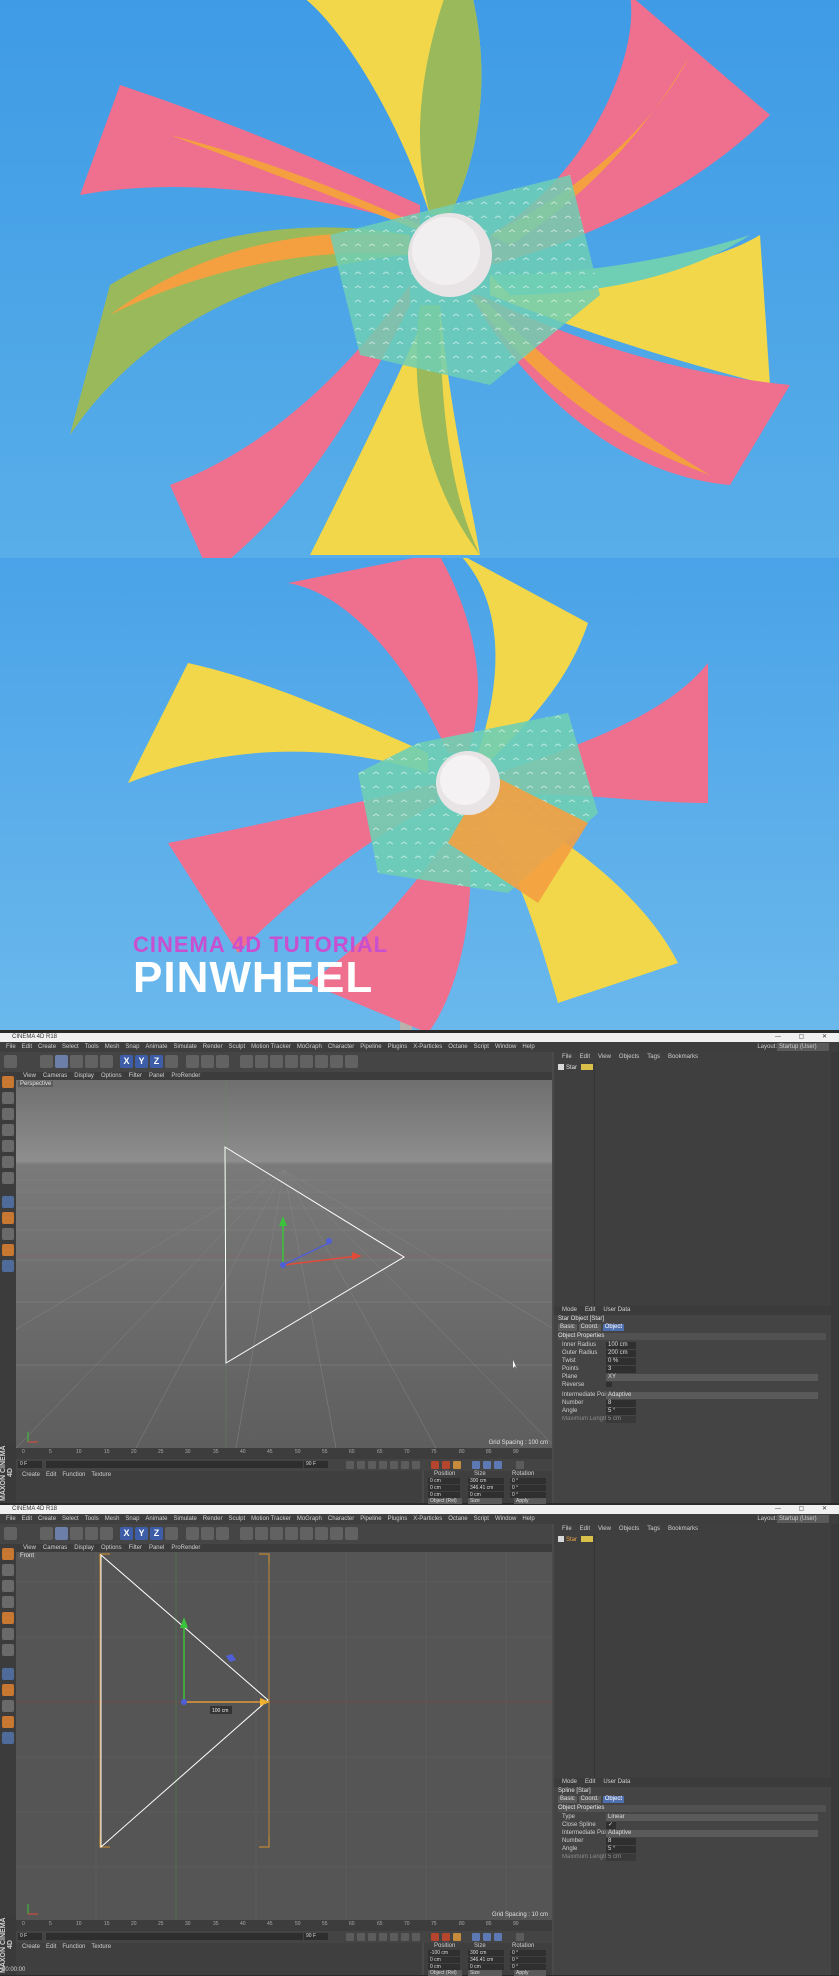  What do you see at coordinates (76, 1533) in the screenshot?
I see `scale-tool-icon` at bounding box center [76, 1533].